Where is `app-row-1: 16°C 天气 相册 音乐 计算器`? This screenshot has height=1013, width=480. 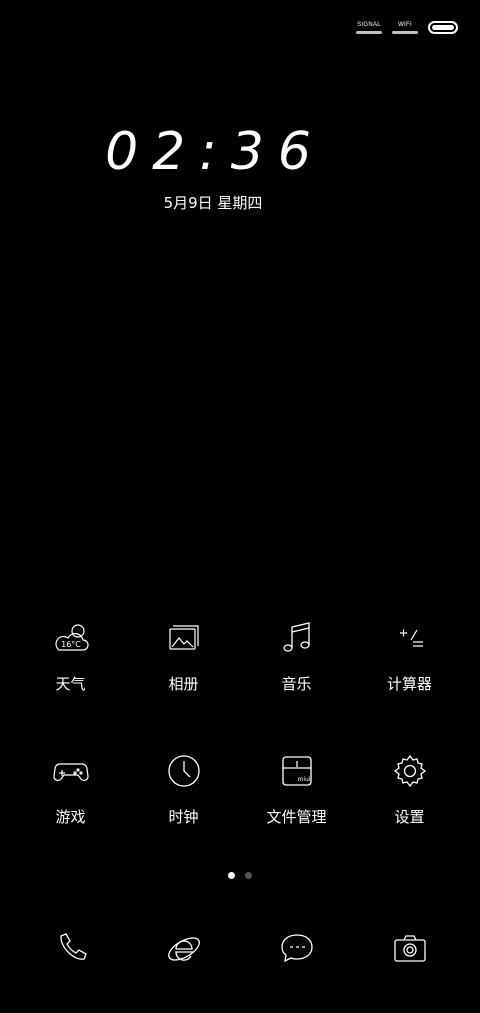
app-row-1: 16°C 天气 相册 音乐 计算器 is located at coordinates (240, 656).